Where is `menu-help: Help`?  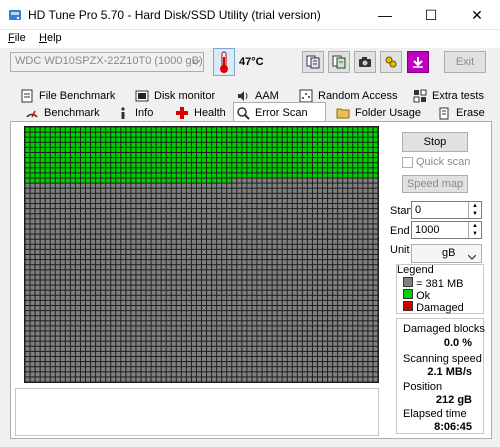 menu-help: Help is located at coordinates (50, 38).